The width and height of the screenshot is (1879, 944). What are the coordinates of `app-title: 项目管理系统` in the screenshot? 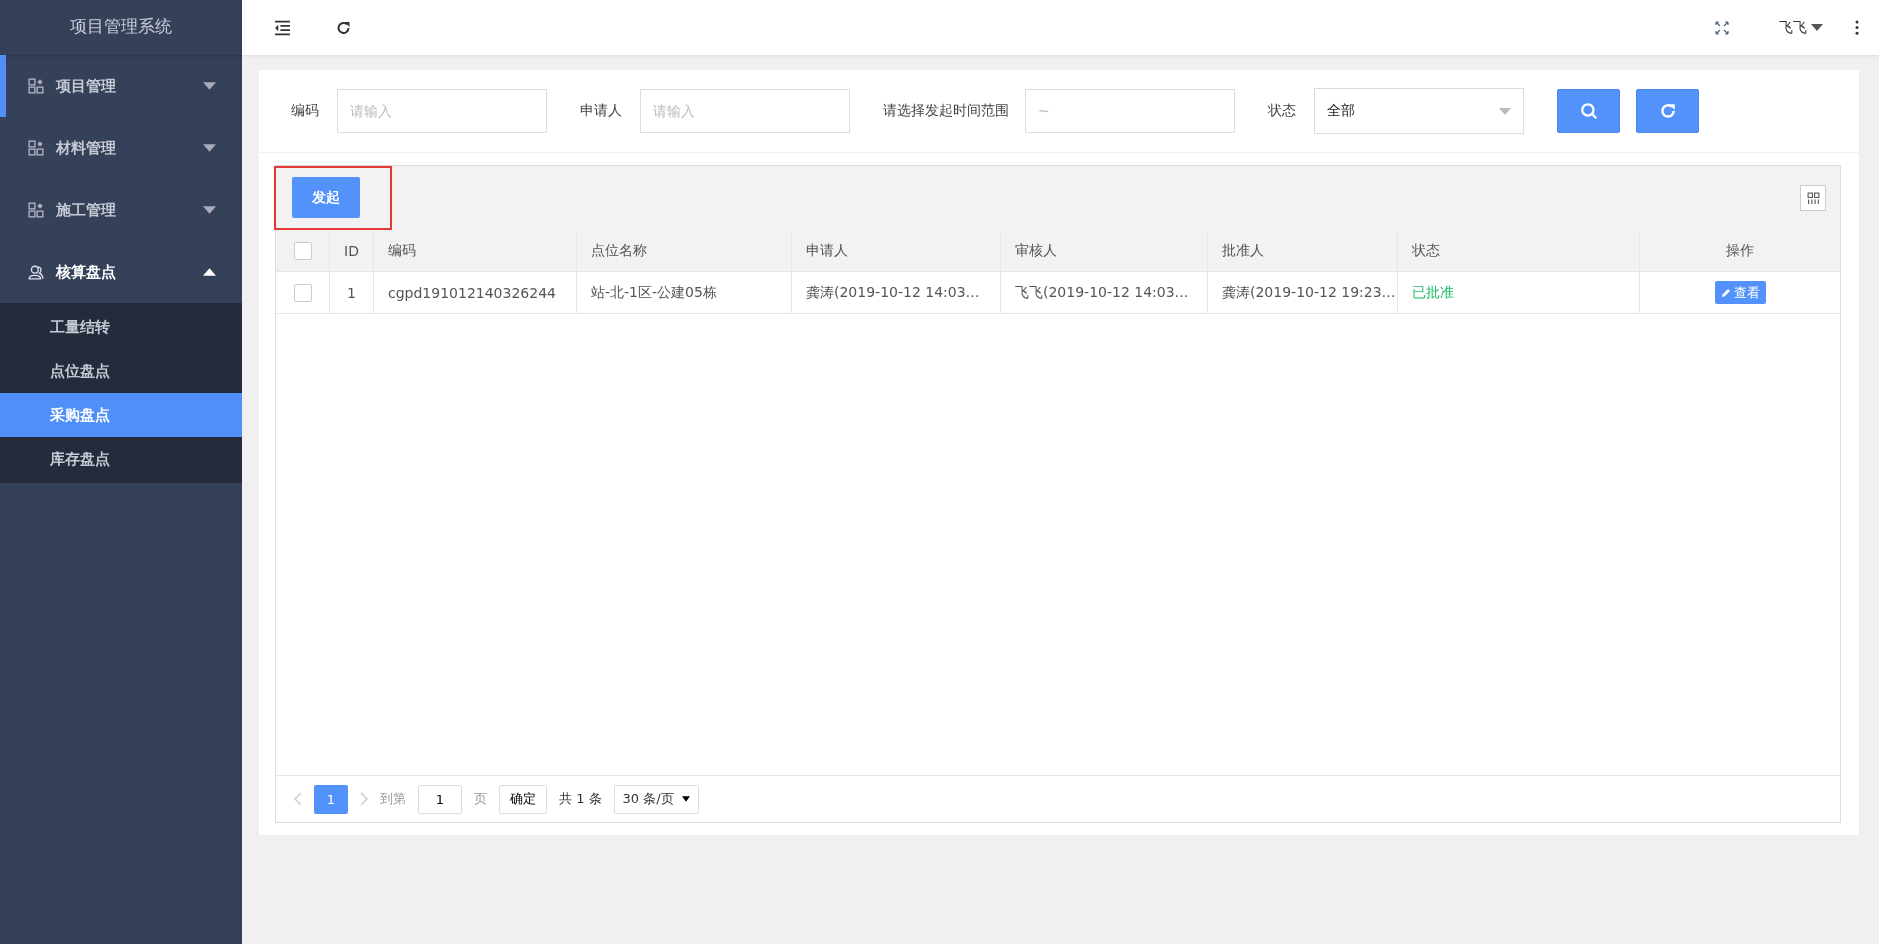 It's located at (121, 27).